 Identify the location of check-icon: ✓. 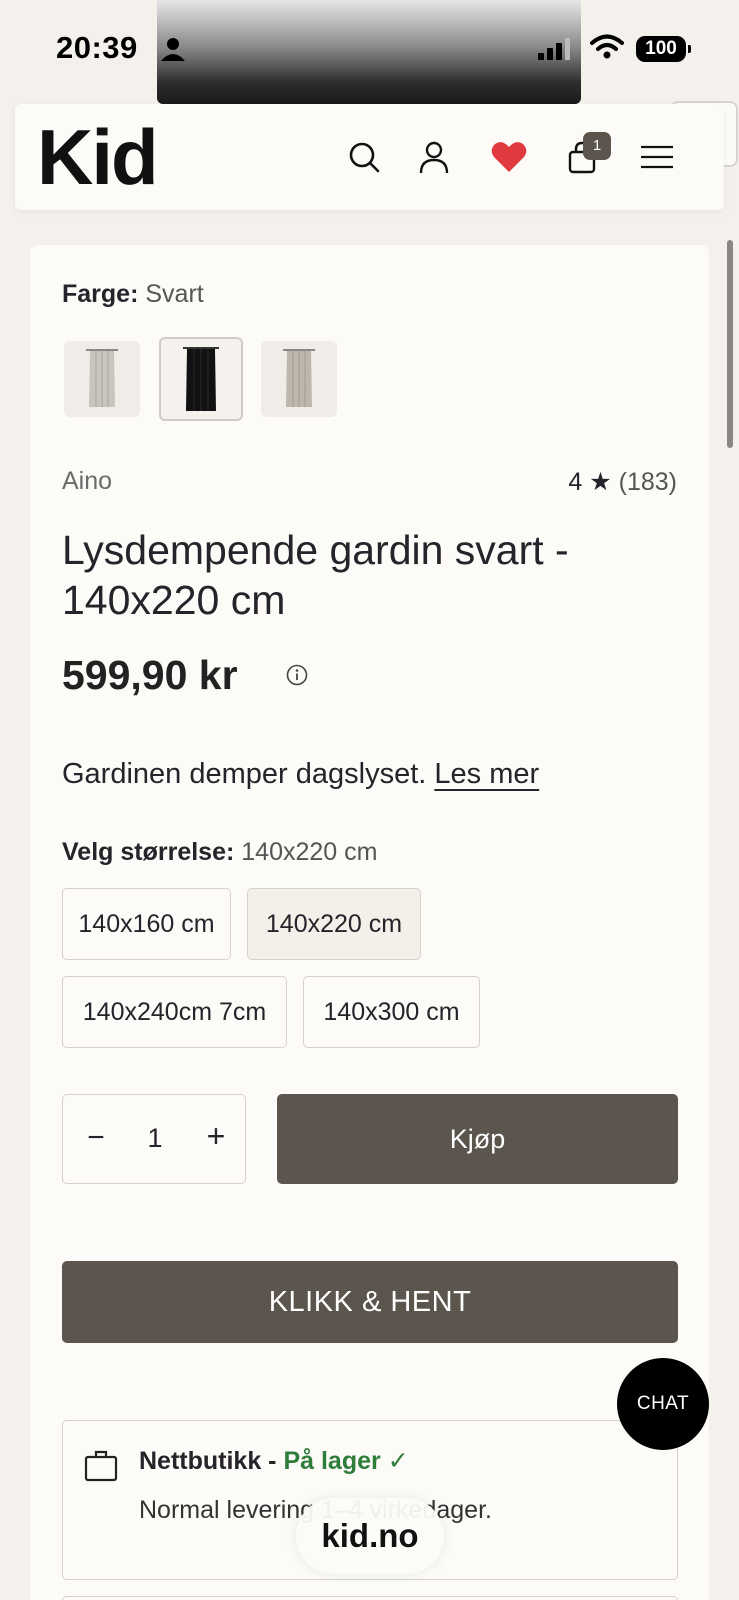
(398, 1461).